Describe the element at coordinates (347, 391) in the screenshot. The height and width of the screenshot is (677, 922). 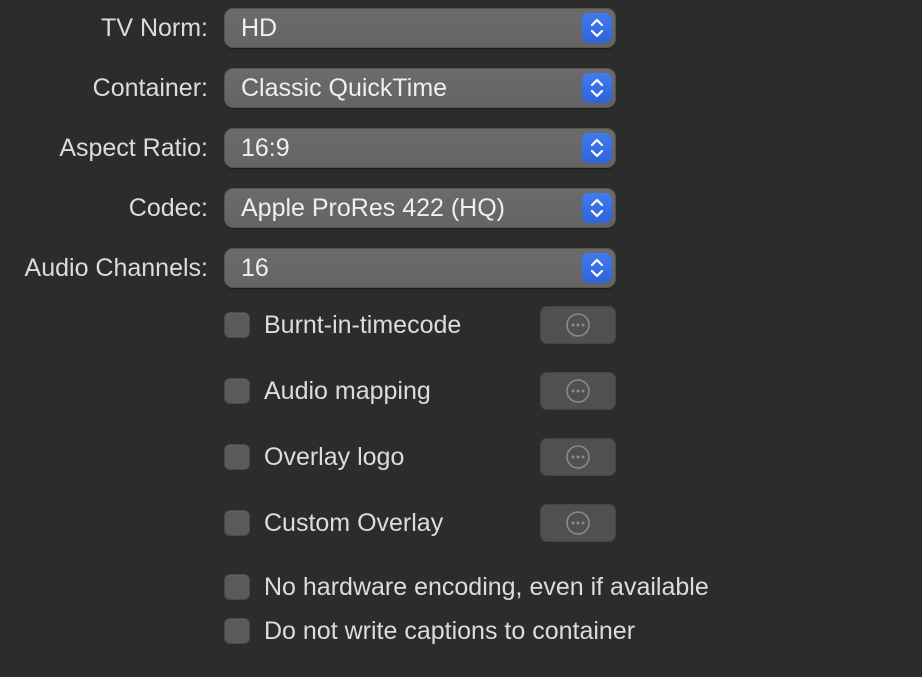
I see `audio-mapping-label: Audio mapping` at that location.